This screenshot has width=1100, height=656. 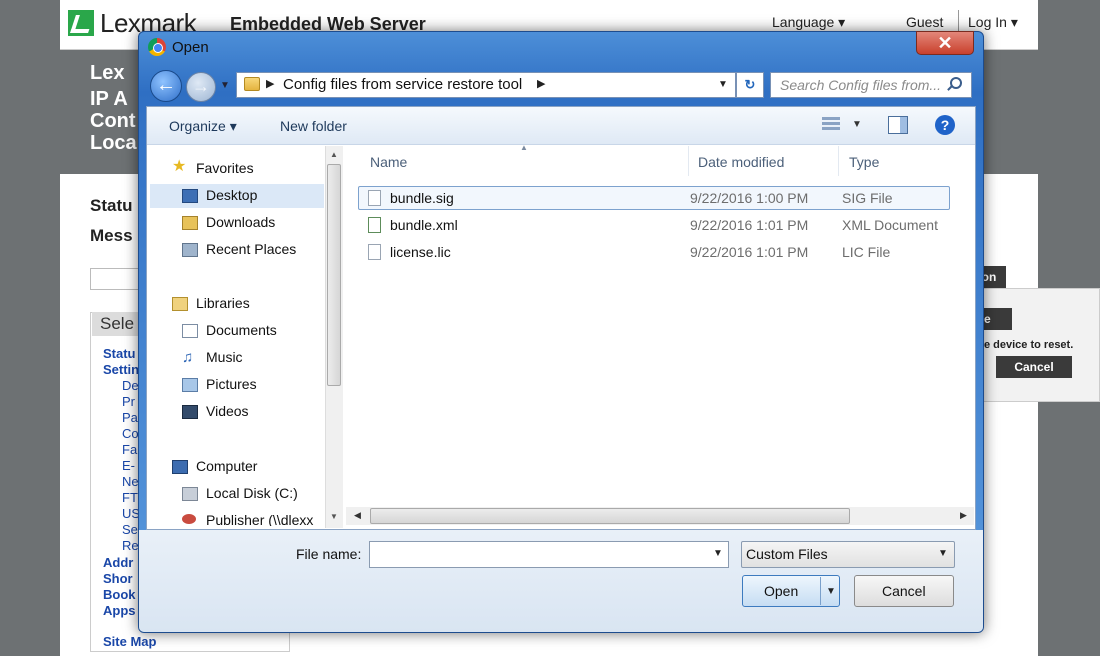 I want to click on language-menu: Language ▾, so click(x=808, y=22).